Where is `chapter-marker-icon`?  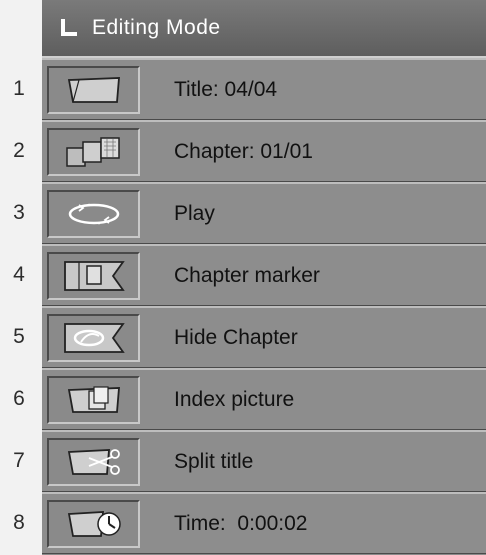 chapter-marker-icon is located at coordinates (93, 276).